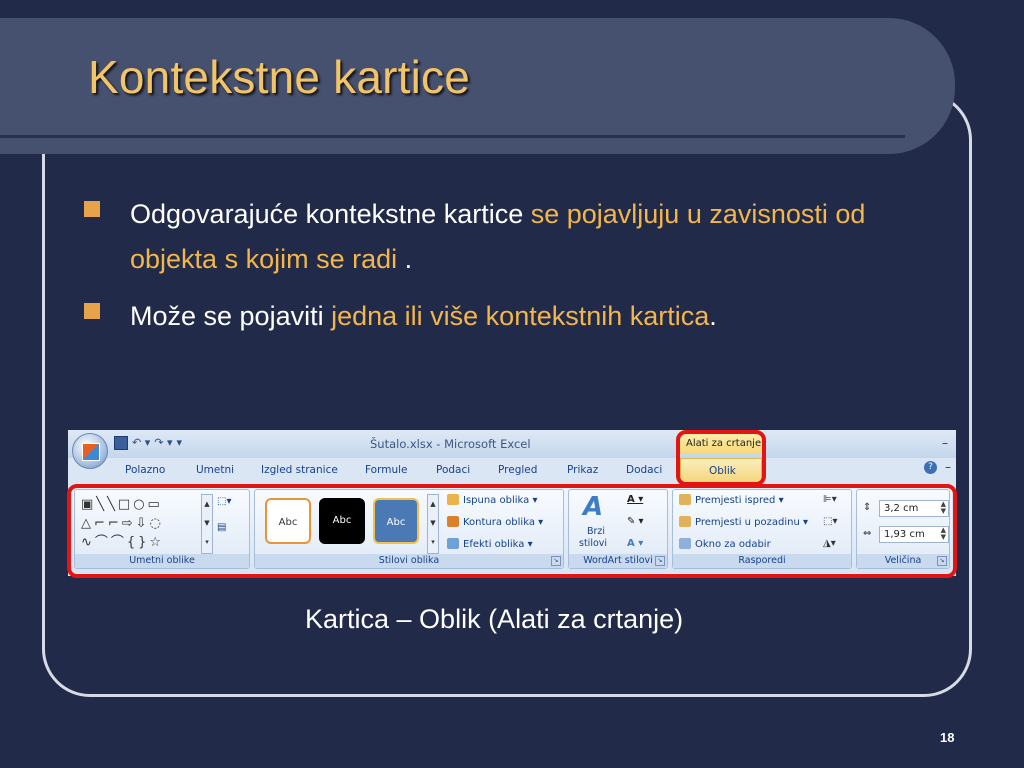 The width and height of the screenshot is (1024, 768). What do you see at coordinates (163, 443) in the screenshot?
I see `redo-icon: ↷ ▾` at bounding box center [163, 443].